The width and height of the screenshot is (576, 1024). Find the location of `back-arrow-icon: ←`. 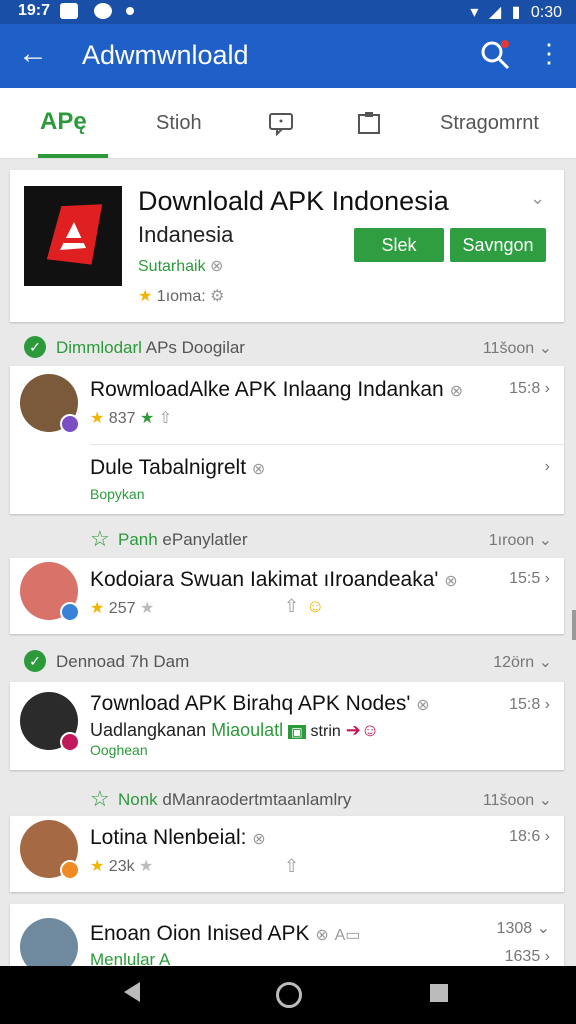

back-arrow-icon: ← is located at coordinates (33, 54).